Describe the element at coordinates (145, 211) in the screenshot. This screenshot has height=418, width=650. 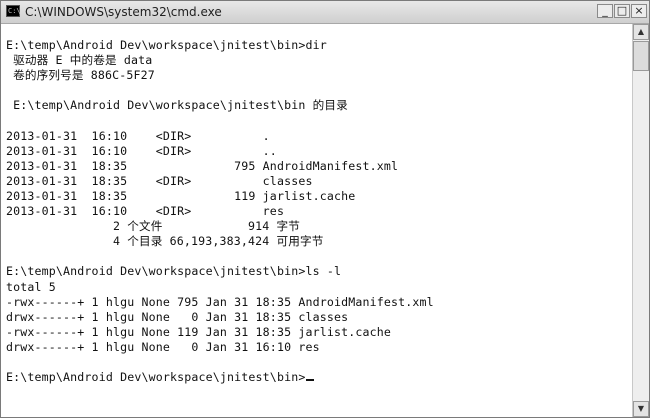
I see `console-line: 2013-01-31 16:10 <DIR> res` at that location.